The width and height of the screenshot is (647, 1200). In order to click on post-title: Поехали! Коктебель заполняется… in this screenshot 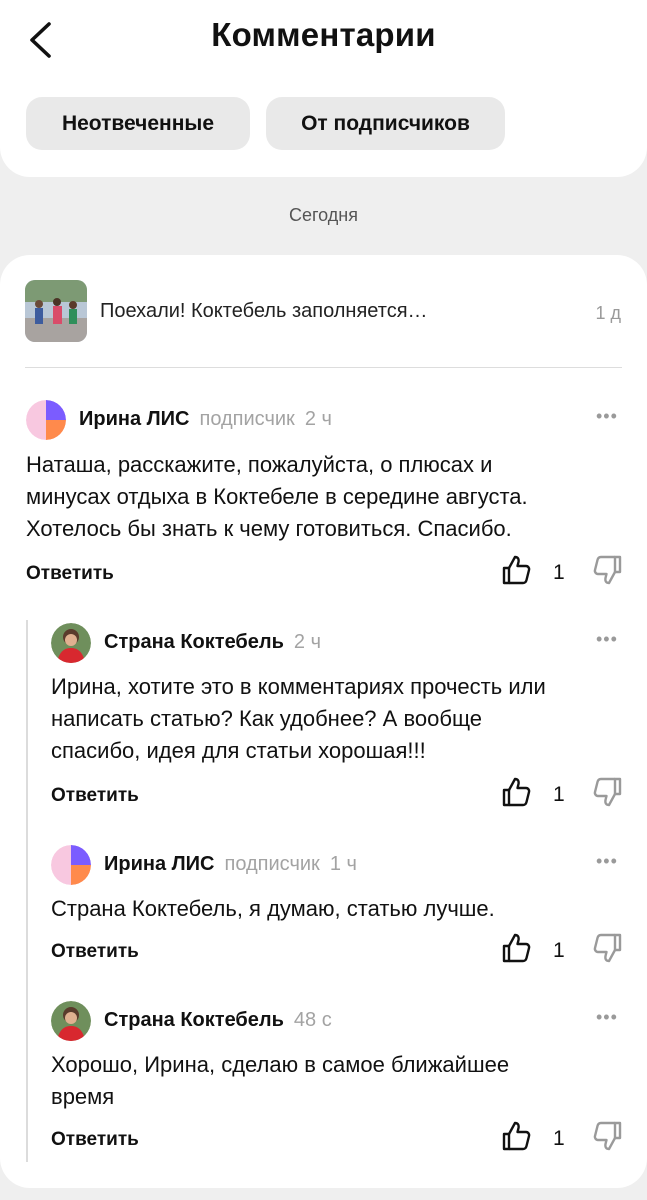, I will do `click(264, 311)`.